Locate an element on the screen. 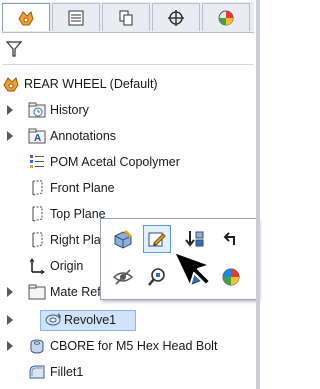 This screenshot has height=389, width=320. revolve-feature-icon is located at coordinates (53, 319).